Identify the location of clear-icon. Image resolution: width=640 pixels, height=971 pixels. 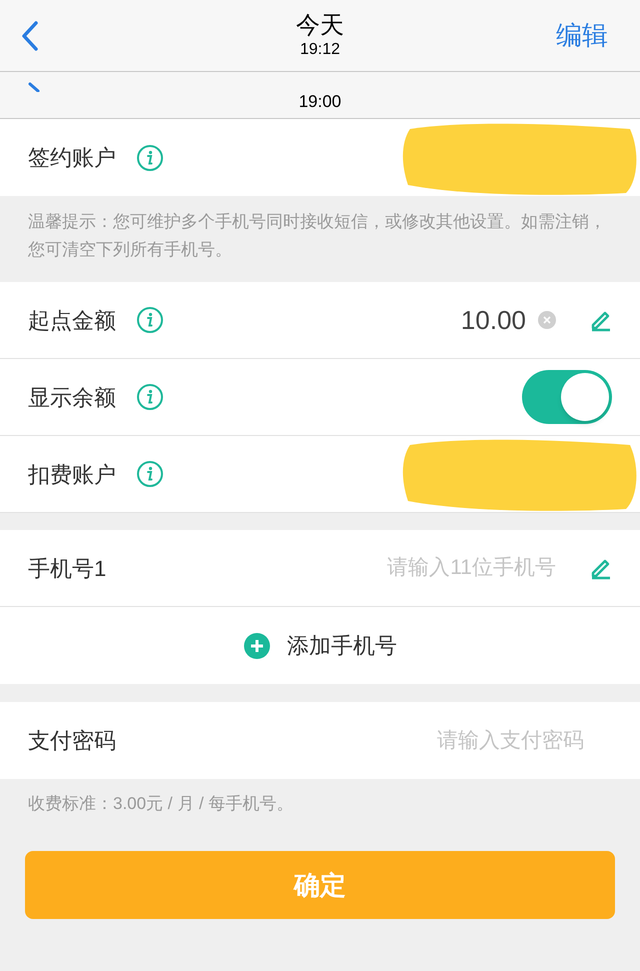
(547, 320).